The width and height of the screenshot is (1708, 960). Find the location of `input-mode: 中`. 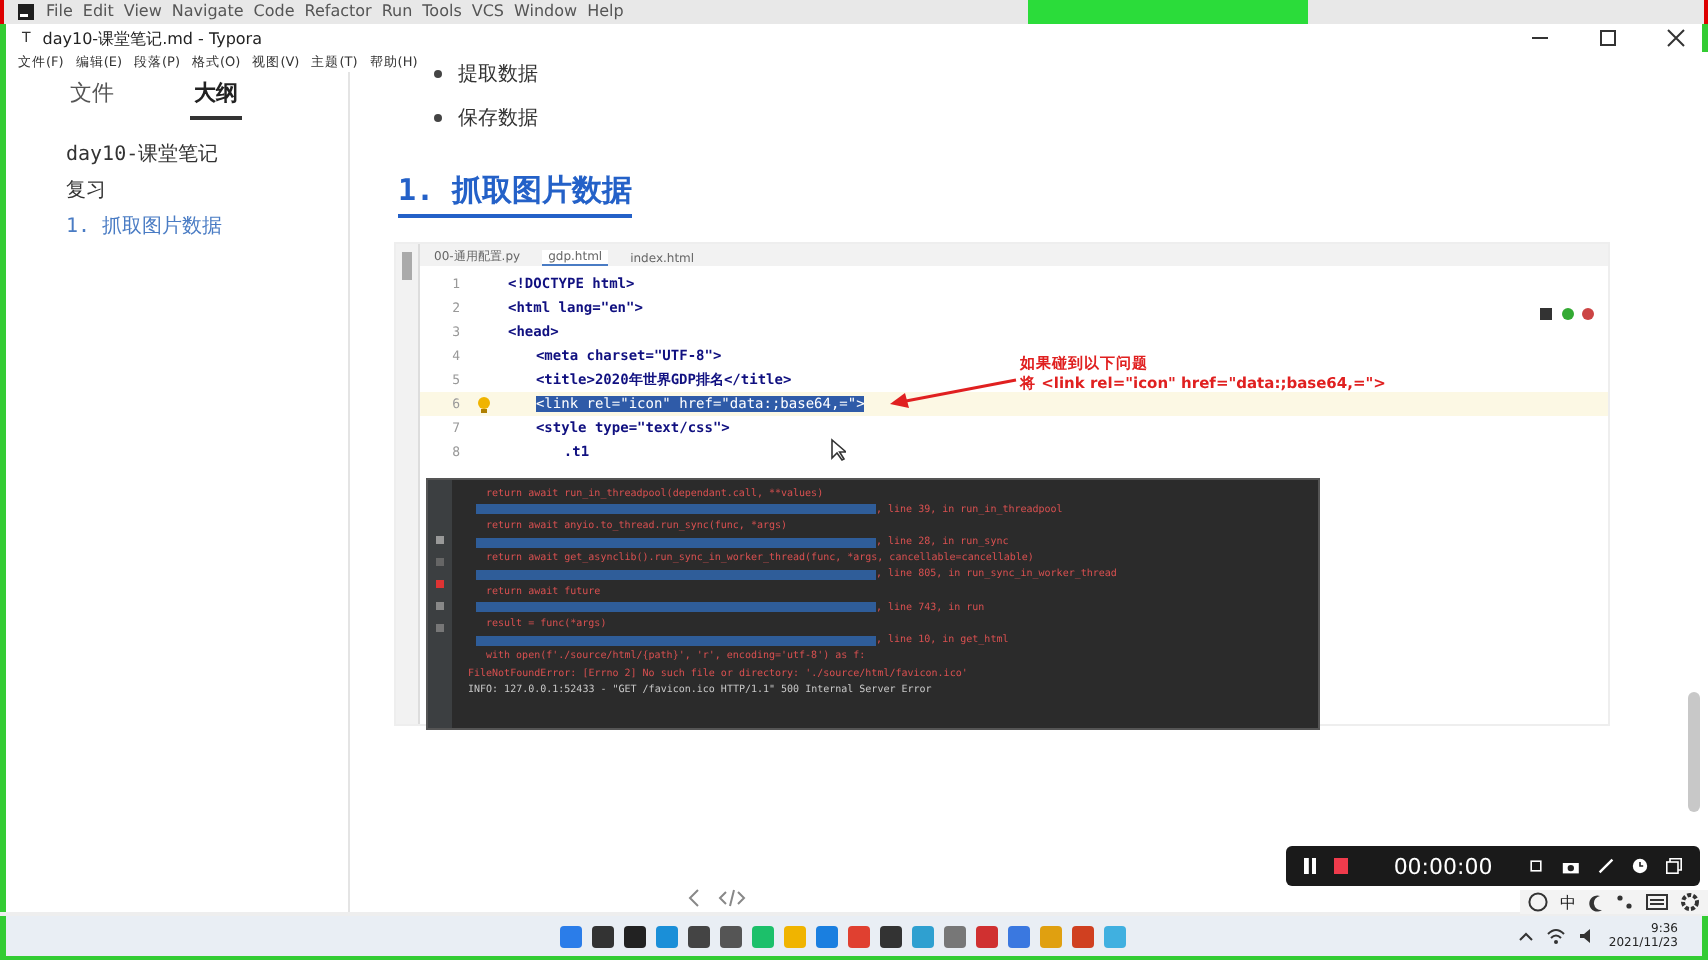

input-mode: 中 is located at coordinates (1568, 902).